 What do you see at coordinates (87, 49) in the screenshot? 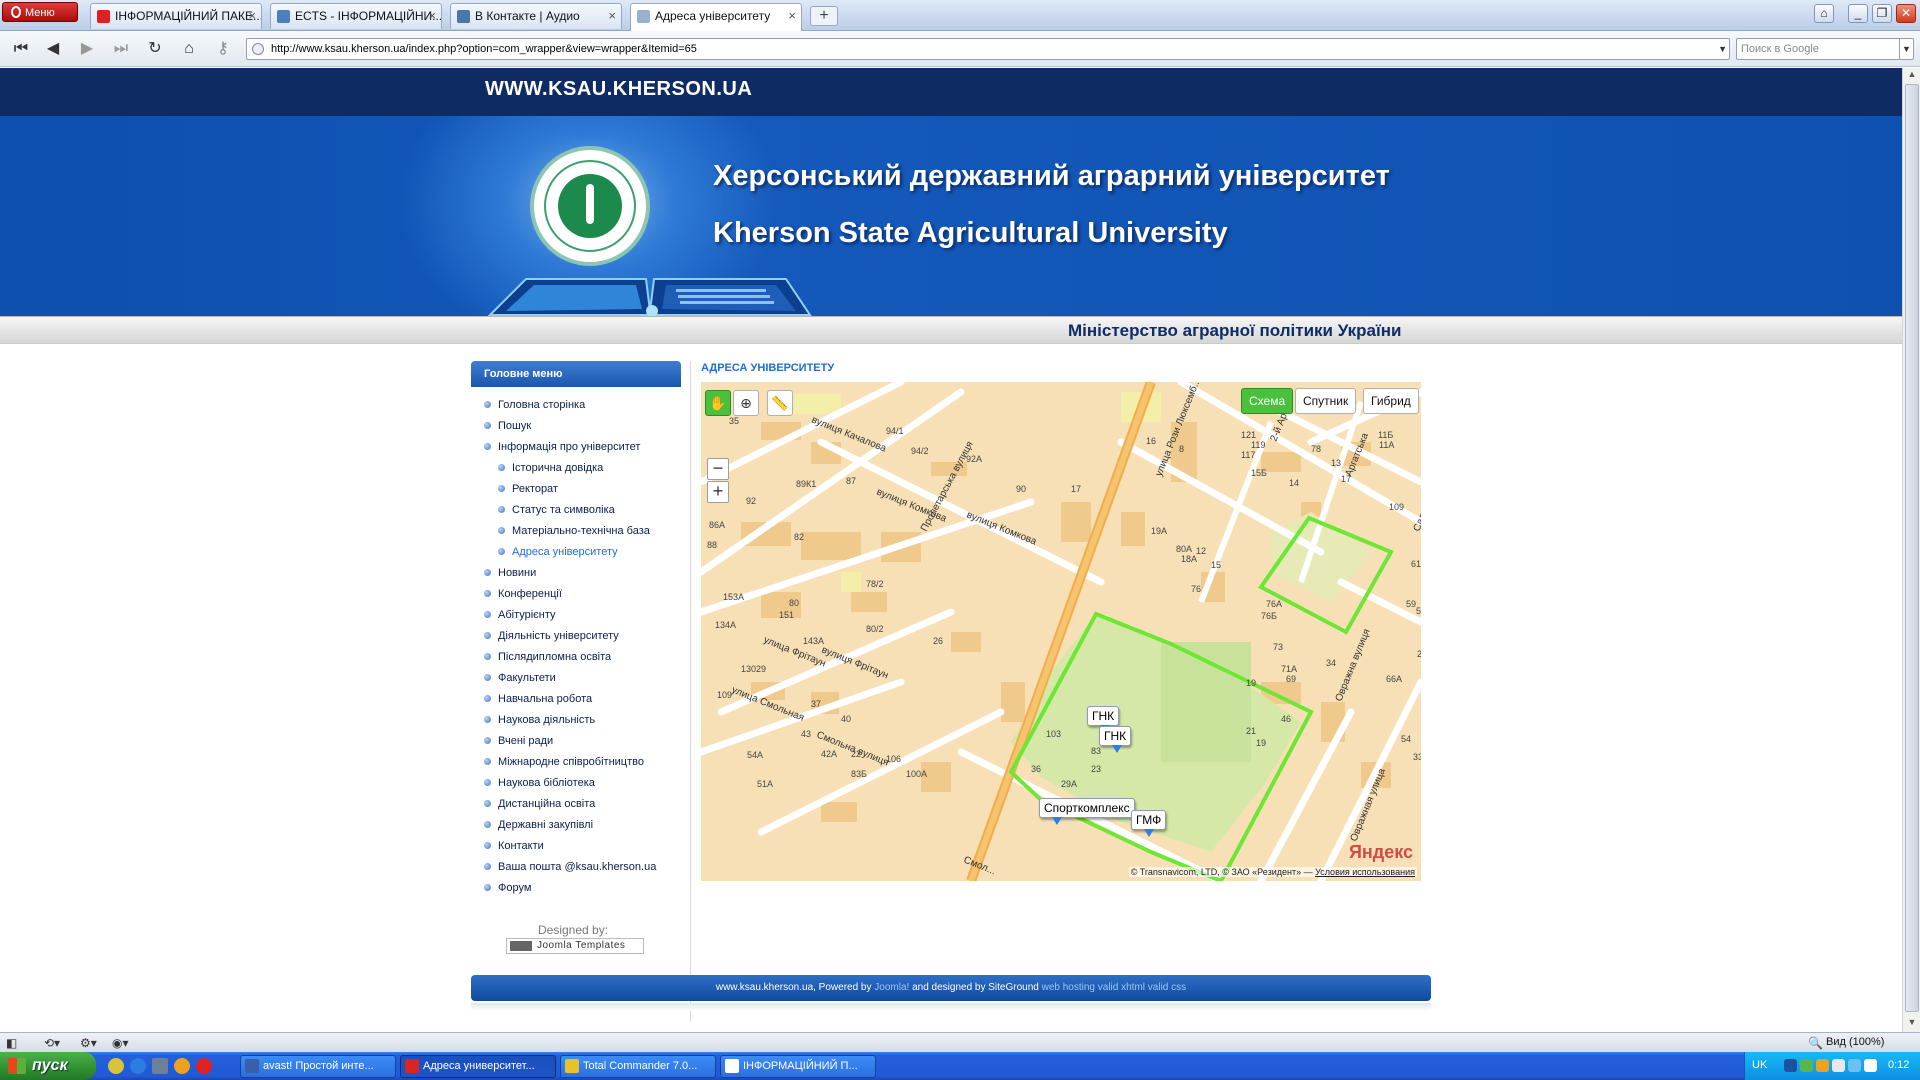
I see `forward-icon: ▶` at bounding box center [87, 49].